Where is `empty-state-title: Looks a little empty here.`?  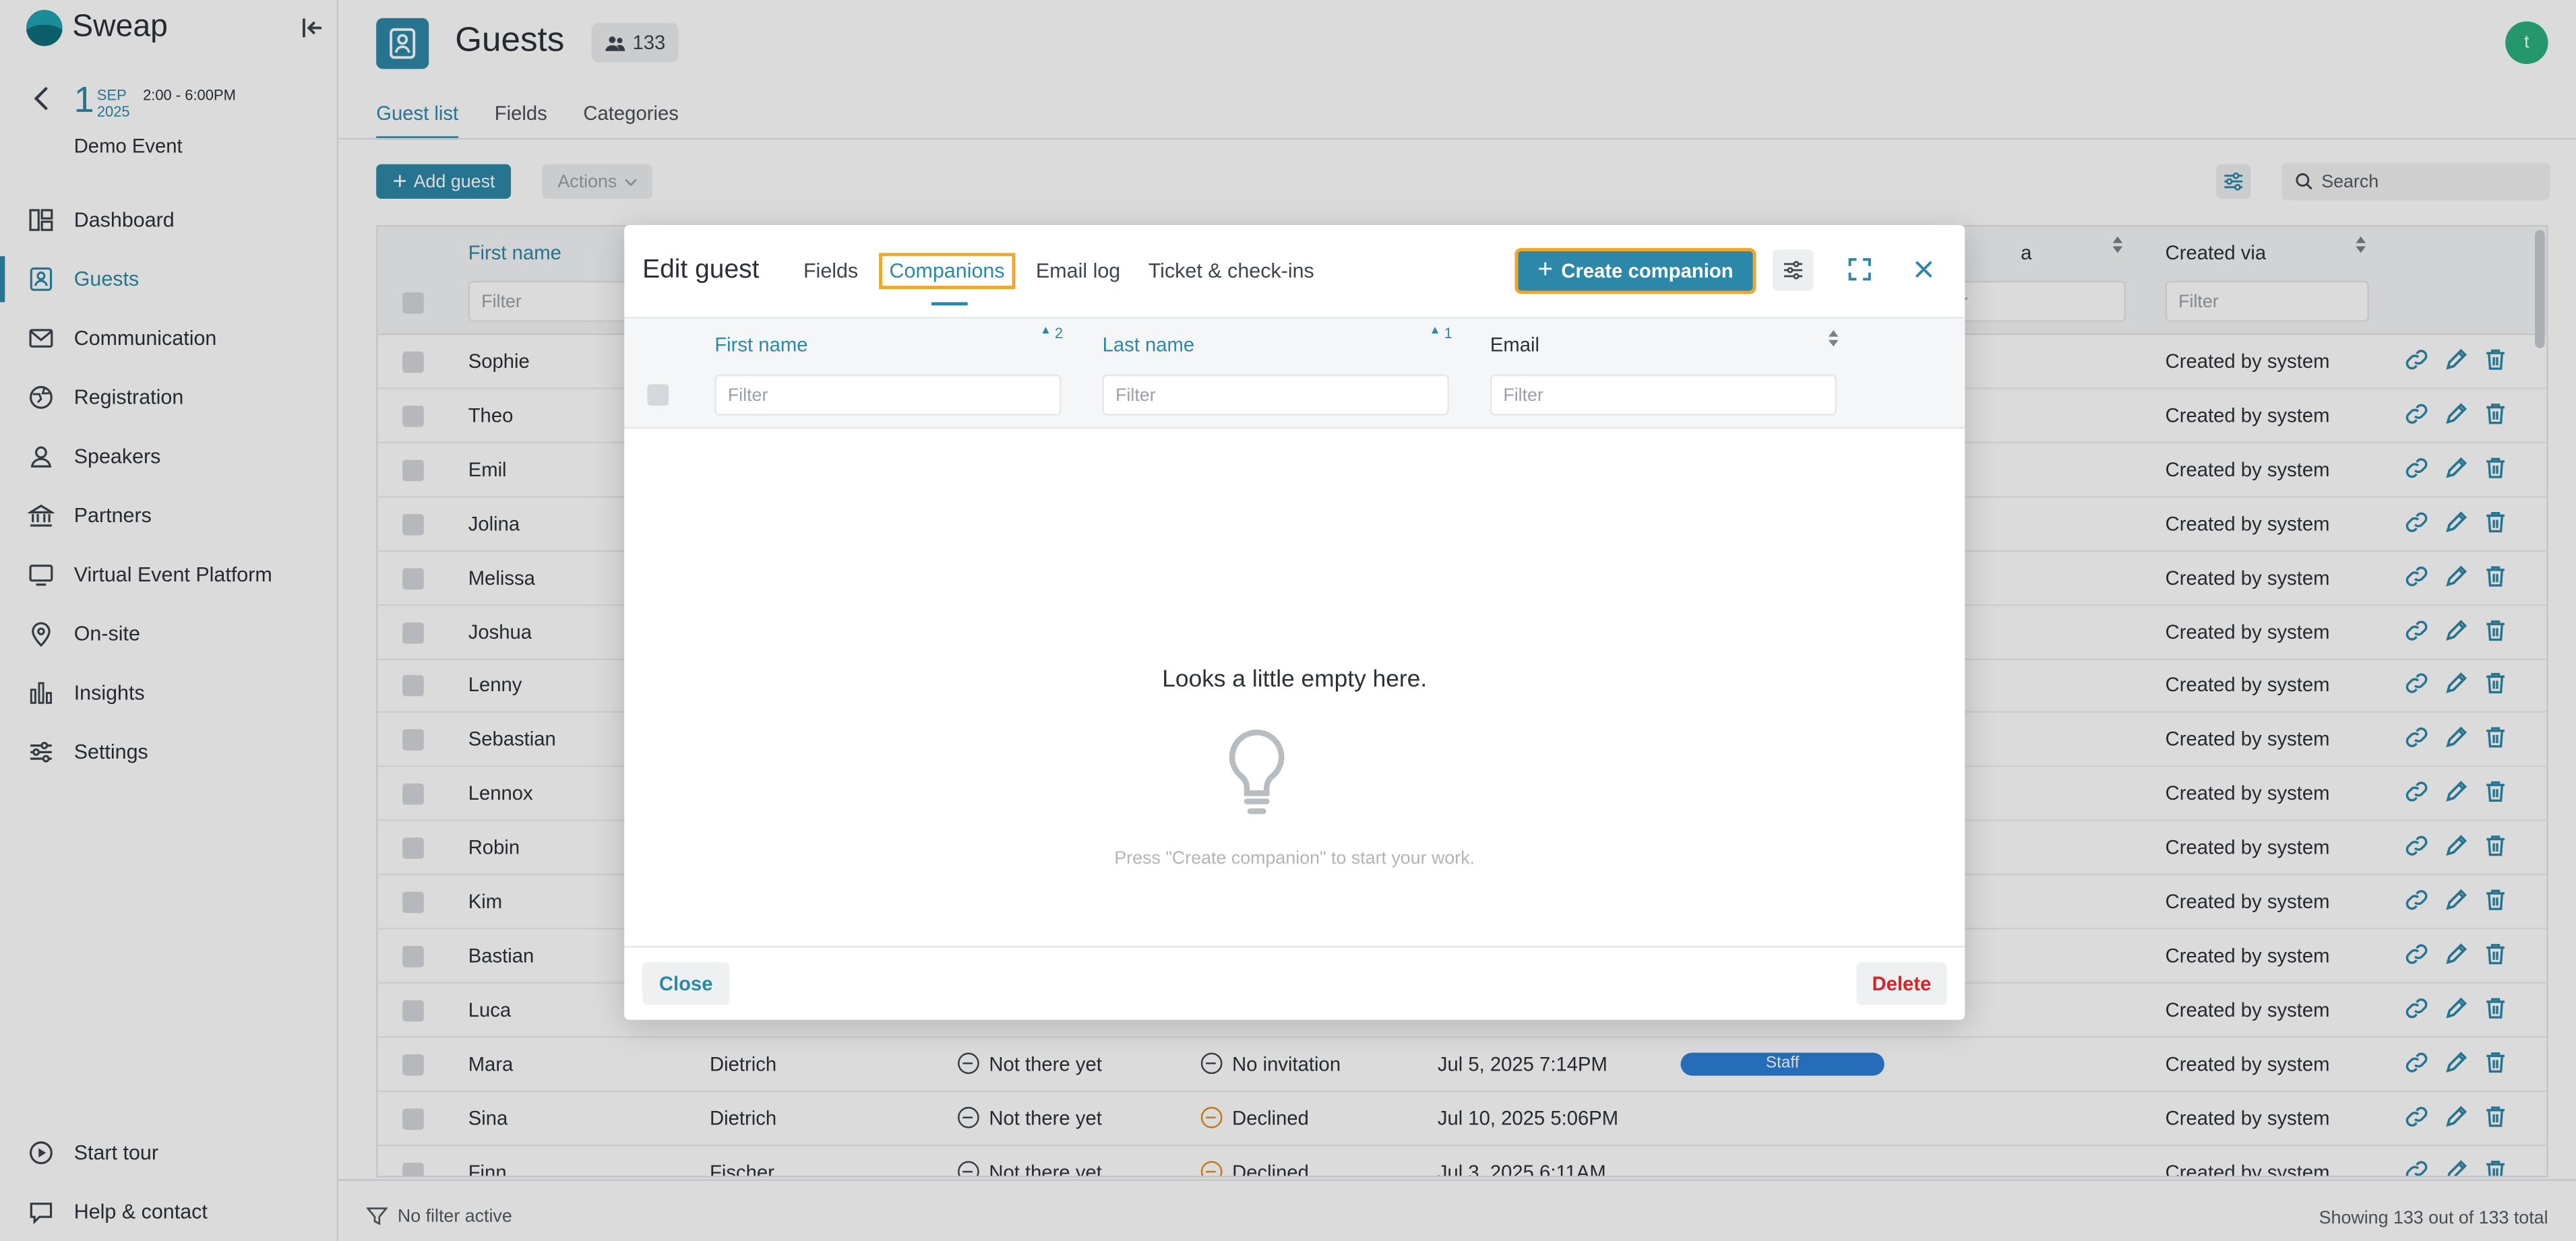 empty-state-title: Looks a little empty here. is located at coordinates (1295, 679).